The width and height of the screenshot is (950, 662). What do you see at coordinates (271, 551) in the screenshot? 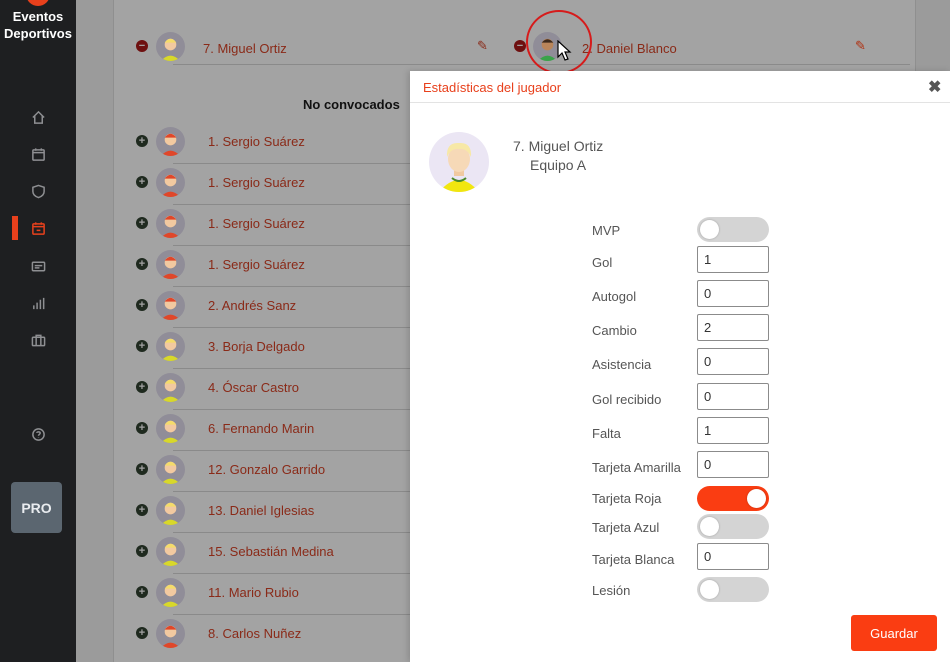
I see `not-called-player-name: 15. Sebastián Medina` at bounding box center [271, 551].